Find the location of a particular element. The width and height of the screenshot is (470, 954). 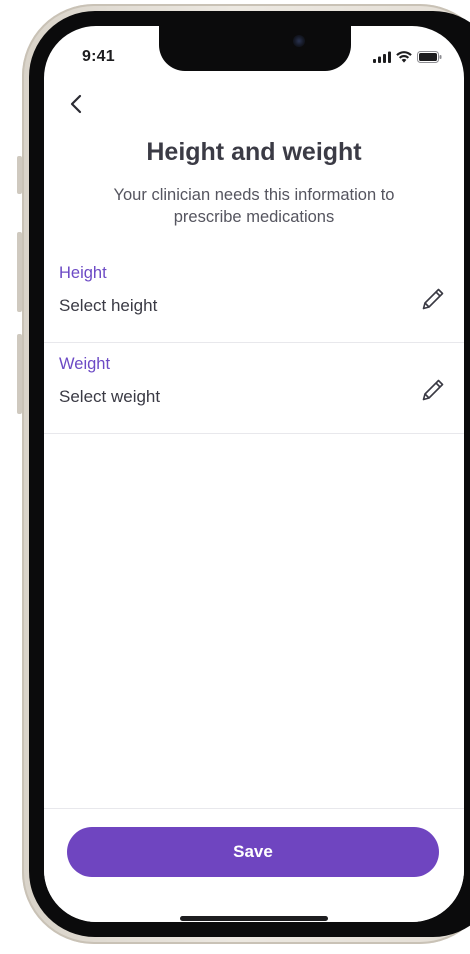

back-button is located at coordinates (76, 104).